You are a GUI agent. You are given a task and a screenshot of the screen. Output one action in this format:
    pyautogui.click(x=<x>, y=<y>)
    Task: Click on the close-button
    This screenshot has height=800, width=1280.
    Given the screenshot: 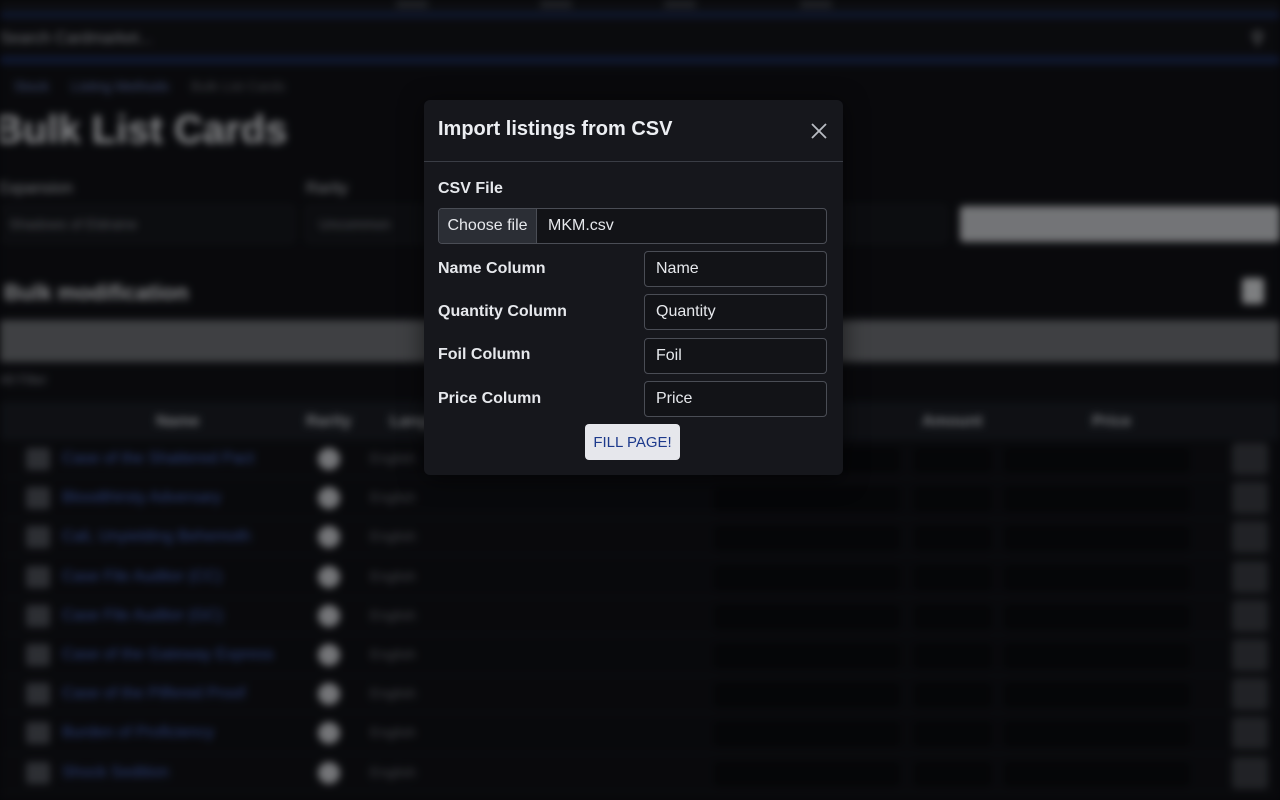 What is the action you would take?
    pyautogui.click(x=819, y=131)
    